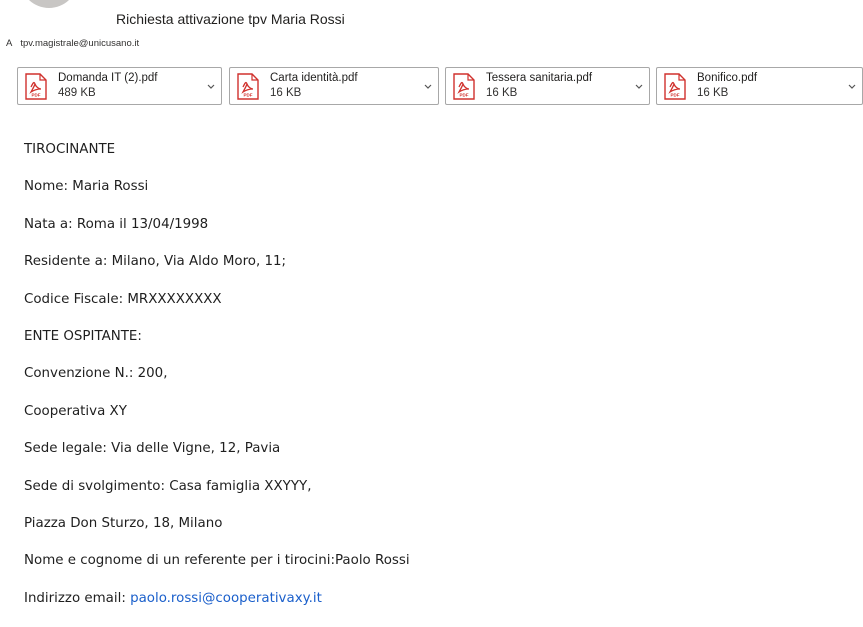 This screenshot has width=863, height=627. Describe the element at coordinates (119, 86) in the screenshot. I see `attachment-card: PDF Domanda IT (2).pdf 489 KB` at that location.